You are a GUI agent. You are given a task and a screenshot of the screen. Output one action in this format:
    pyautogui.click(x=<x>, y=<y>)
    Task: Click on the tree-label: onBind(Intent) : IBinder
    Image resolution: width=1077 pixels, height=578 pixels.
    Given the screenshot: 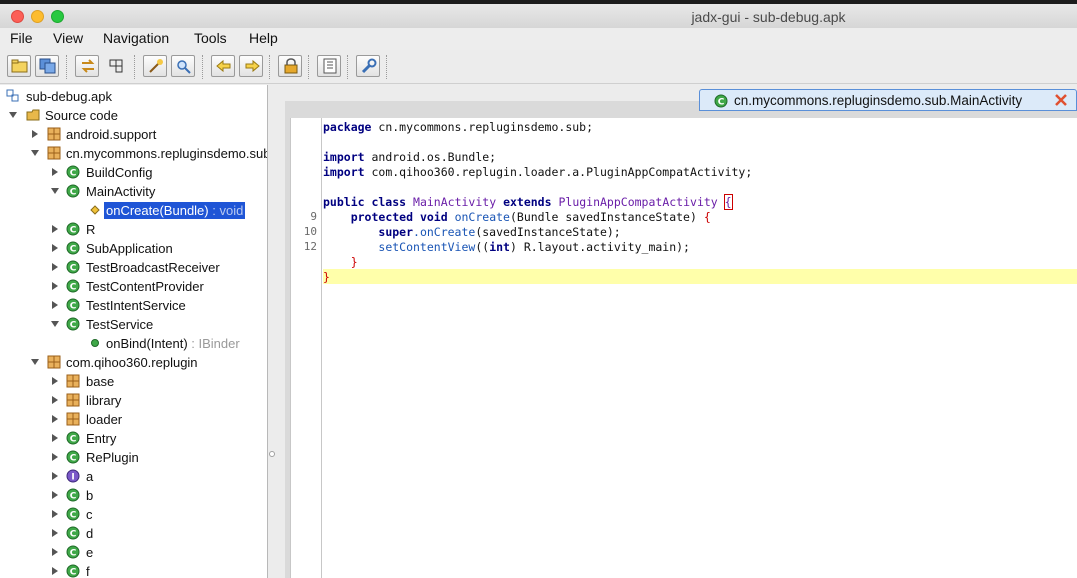 What is the action you would take?
    pyautogui.click(x=173, y=343)
    